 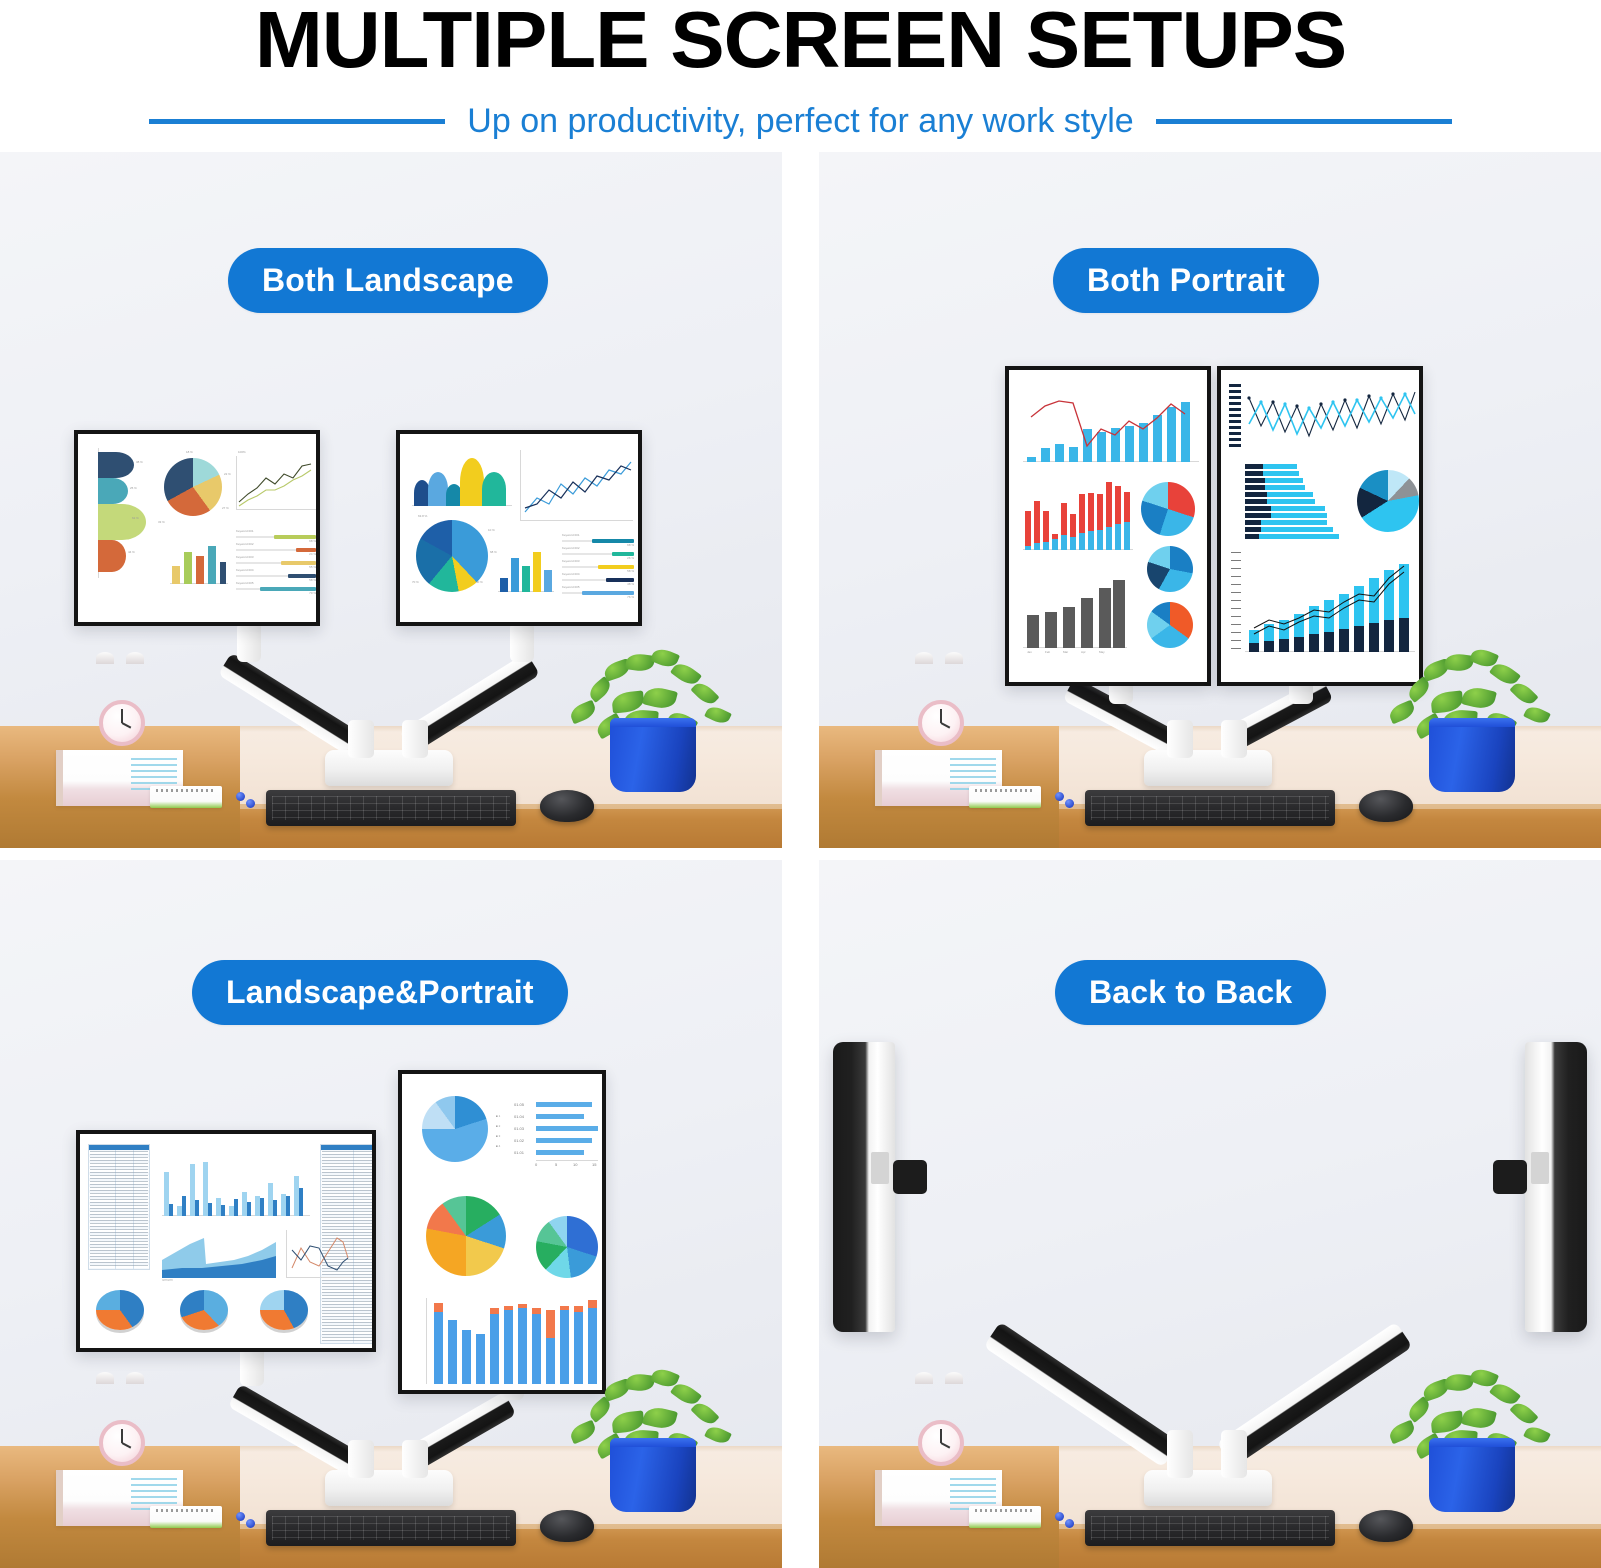 What do you see at coordinates (880, 1168) in the screenshot?
I see `vesa-plate-left` at bounding box center [880, 1168].